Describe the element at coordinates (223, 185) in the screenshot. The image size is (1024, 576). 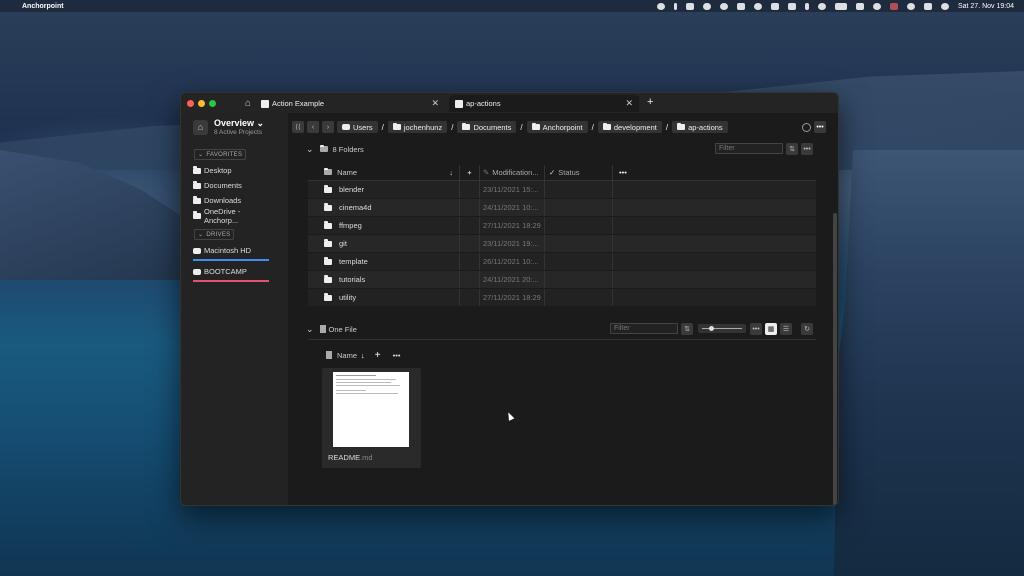
I see `sidebar-item-label: Documents` at that location.